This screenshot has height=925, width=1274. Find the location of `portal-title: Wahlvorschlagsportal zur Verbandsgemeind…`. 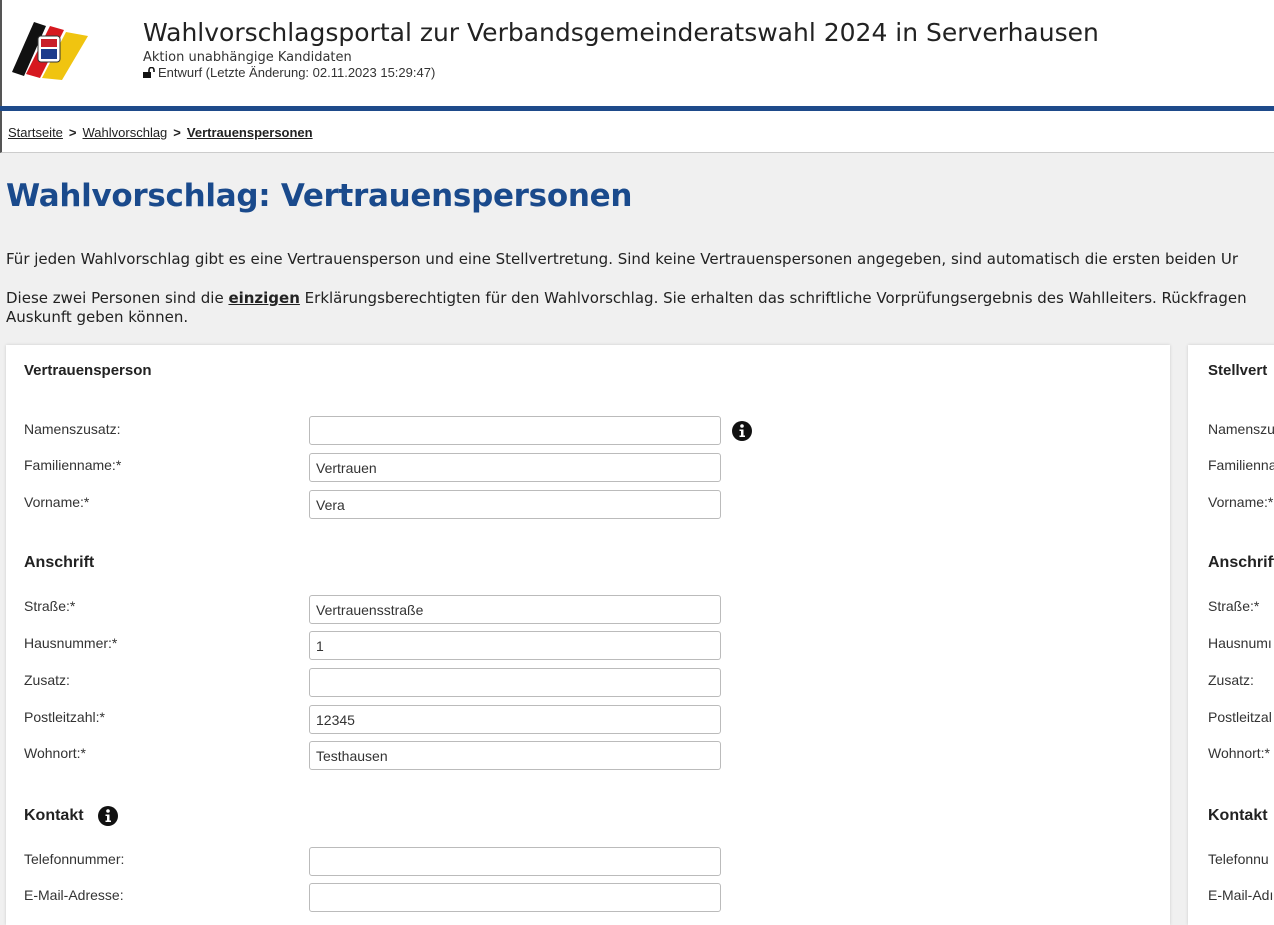

portal-title: Wahlvorschlagsportal zur Verbandsgemeind… is located at coordinates (621, 32).